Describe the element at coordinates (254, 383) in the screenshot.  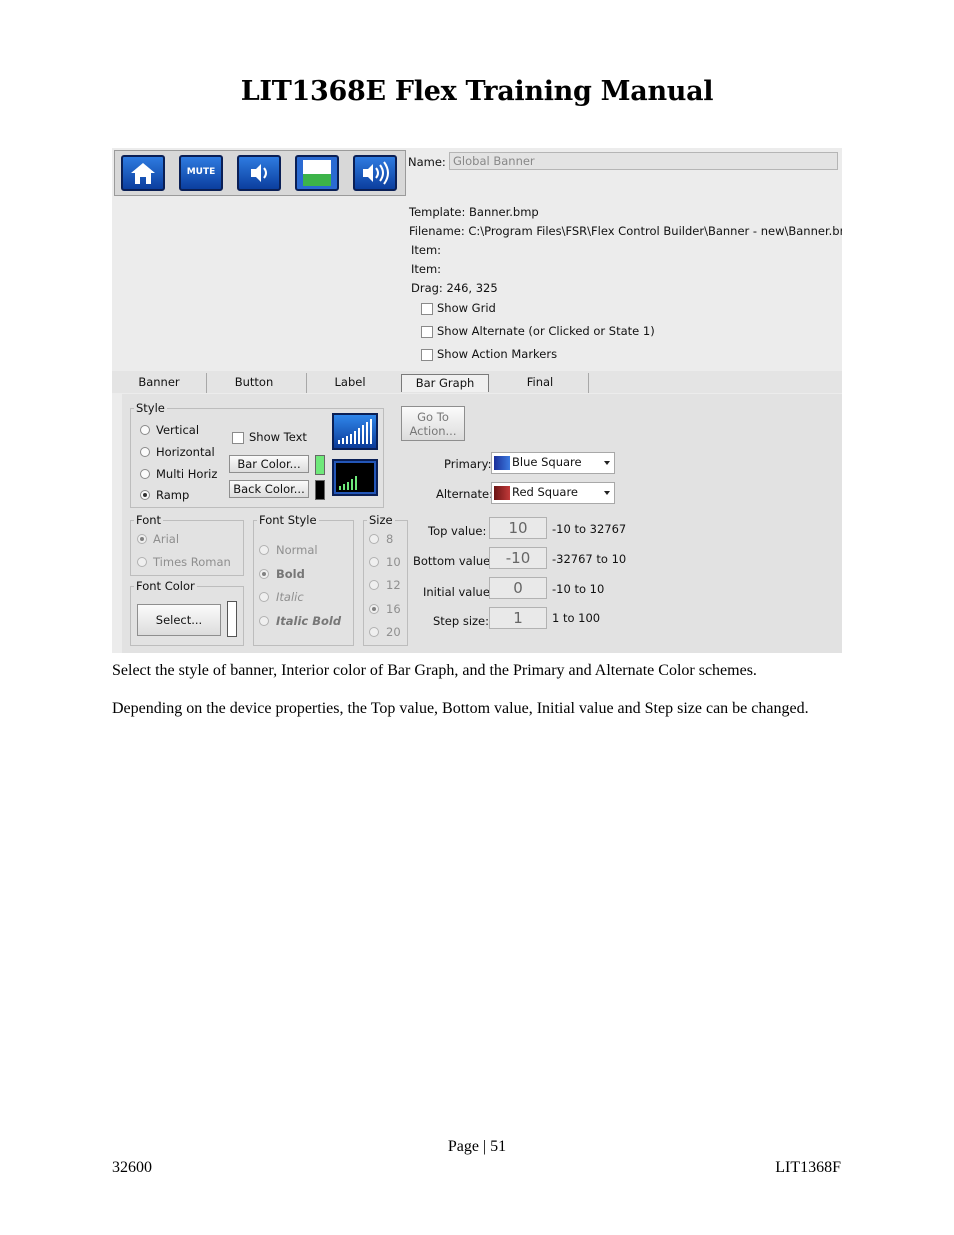
I see `tab-button: Button` at that location.